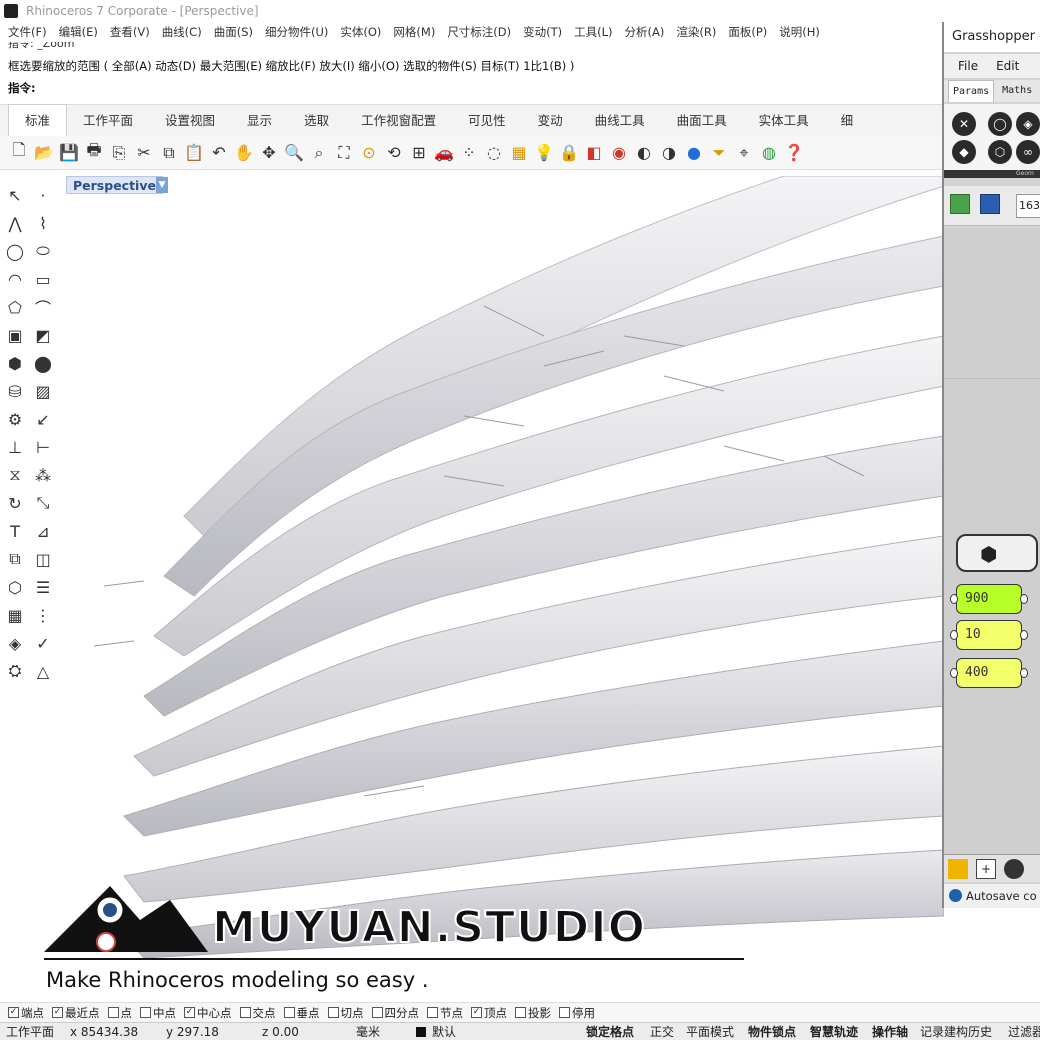  Describe the element at coordinates (489, 1012) in the screenshot. I see `osnap-option: ✓ 顶点` at that location.